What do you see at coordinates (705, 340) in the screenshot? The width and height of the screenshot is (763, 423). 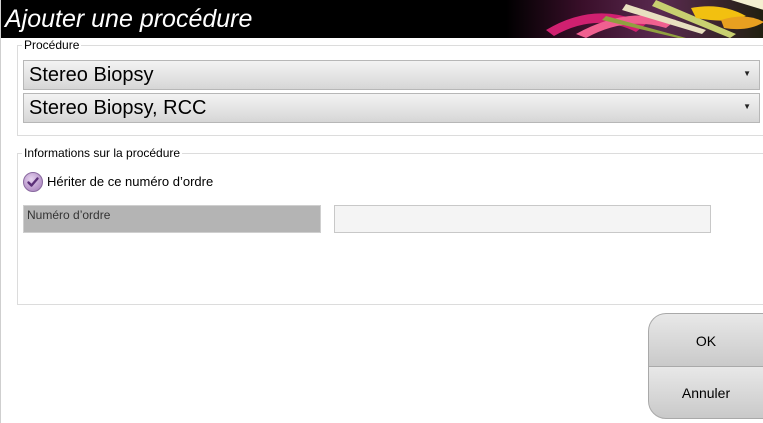 I see `ok-button: OK` at bounding box center [705, 340].